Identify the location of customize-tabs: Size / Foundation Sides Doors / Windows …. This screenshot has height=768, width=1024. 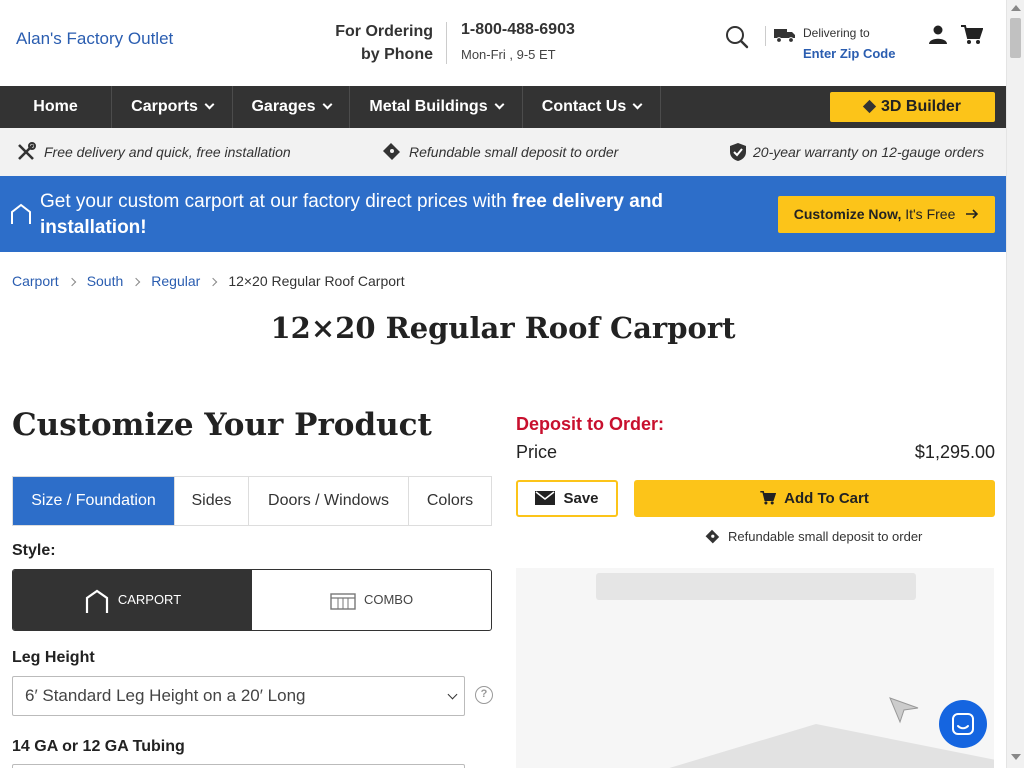
(252, 501).